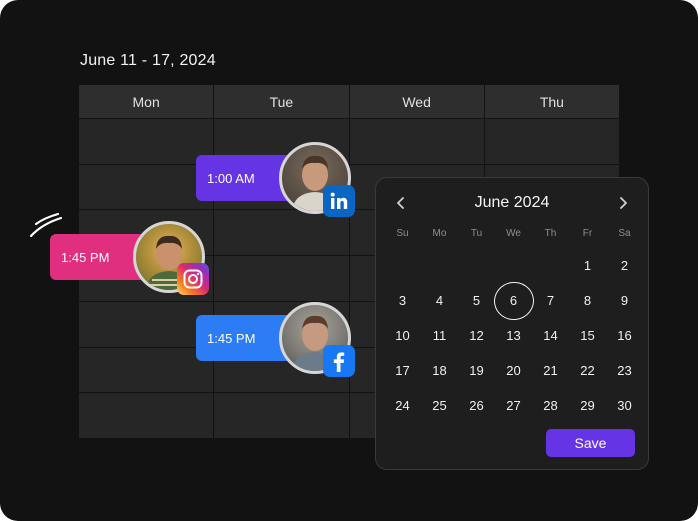 This screenshot has height=521, width=698. What do you see at coordinates (231, 178) in the screenshot?
I see `event-time: 1:00 AM` at bounding box center [231, 178].